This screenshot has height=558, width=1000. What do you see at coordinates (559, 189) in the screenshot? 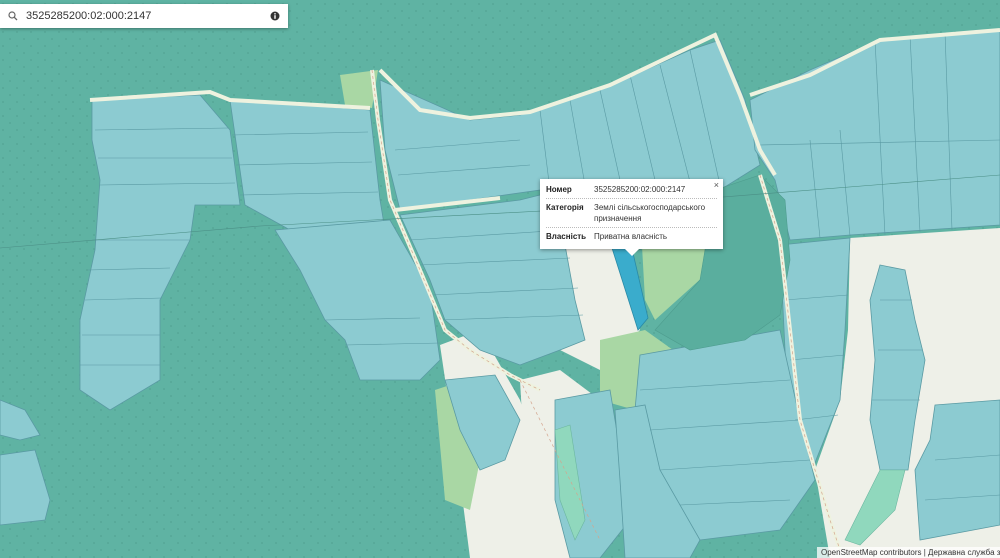
I see `popup-key: Номер` at bounding box center [559, 189].